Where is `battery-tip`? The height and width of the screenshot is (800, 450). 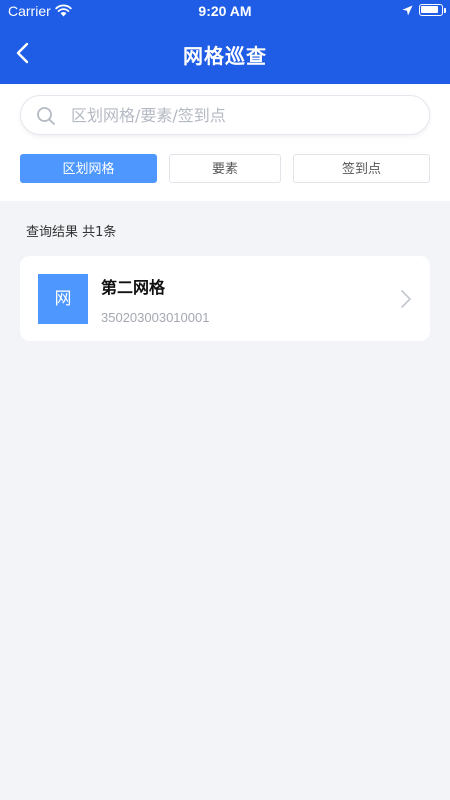
battery-tip is located at coordinates (445, 10).